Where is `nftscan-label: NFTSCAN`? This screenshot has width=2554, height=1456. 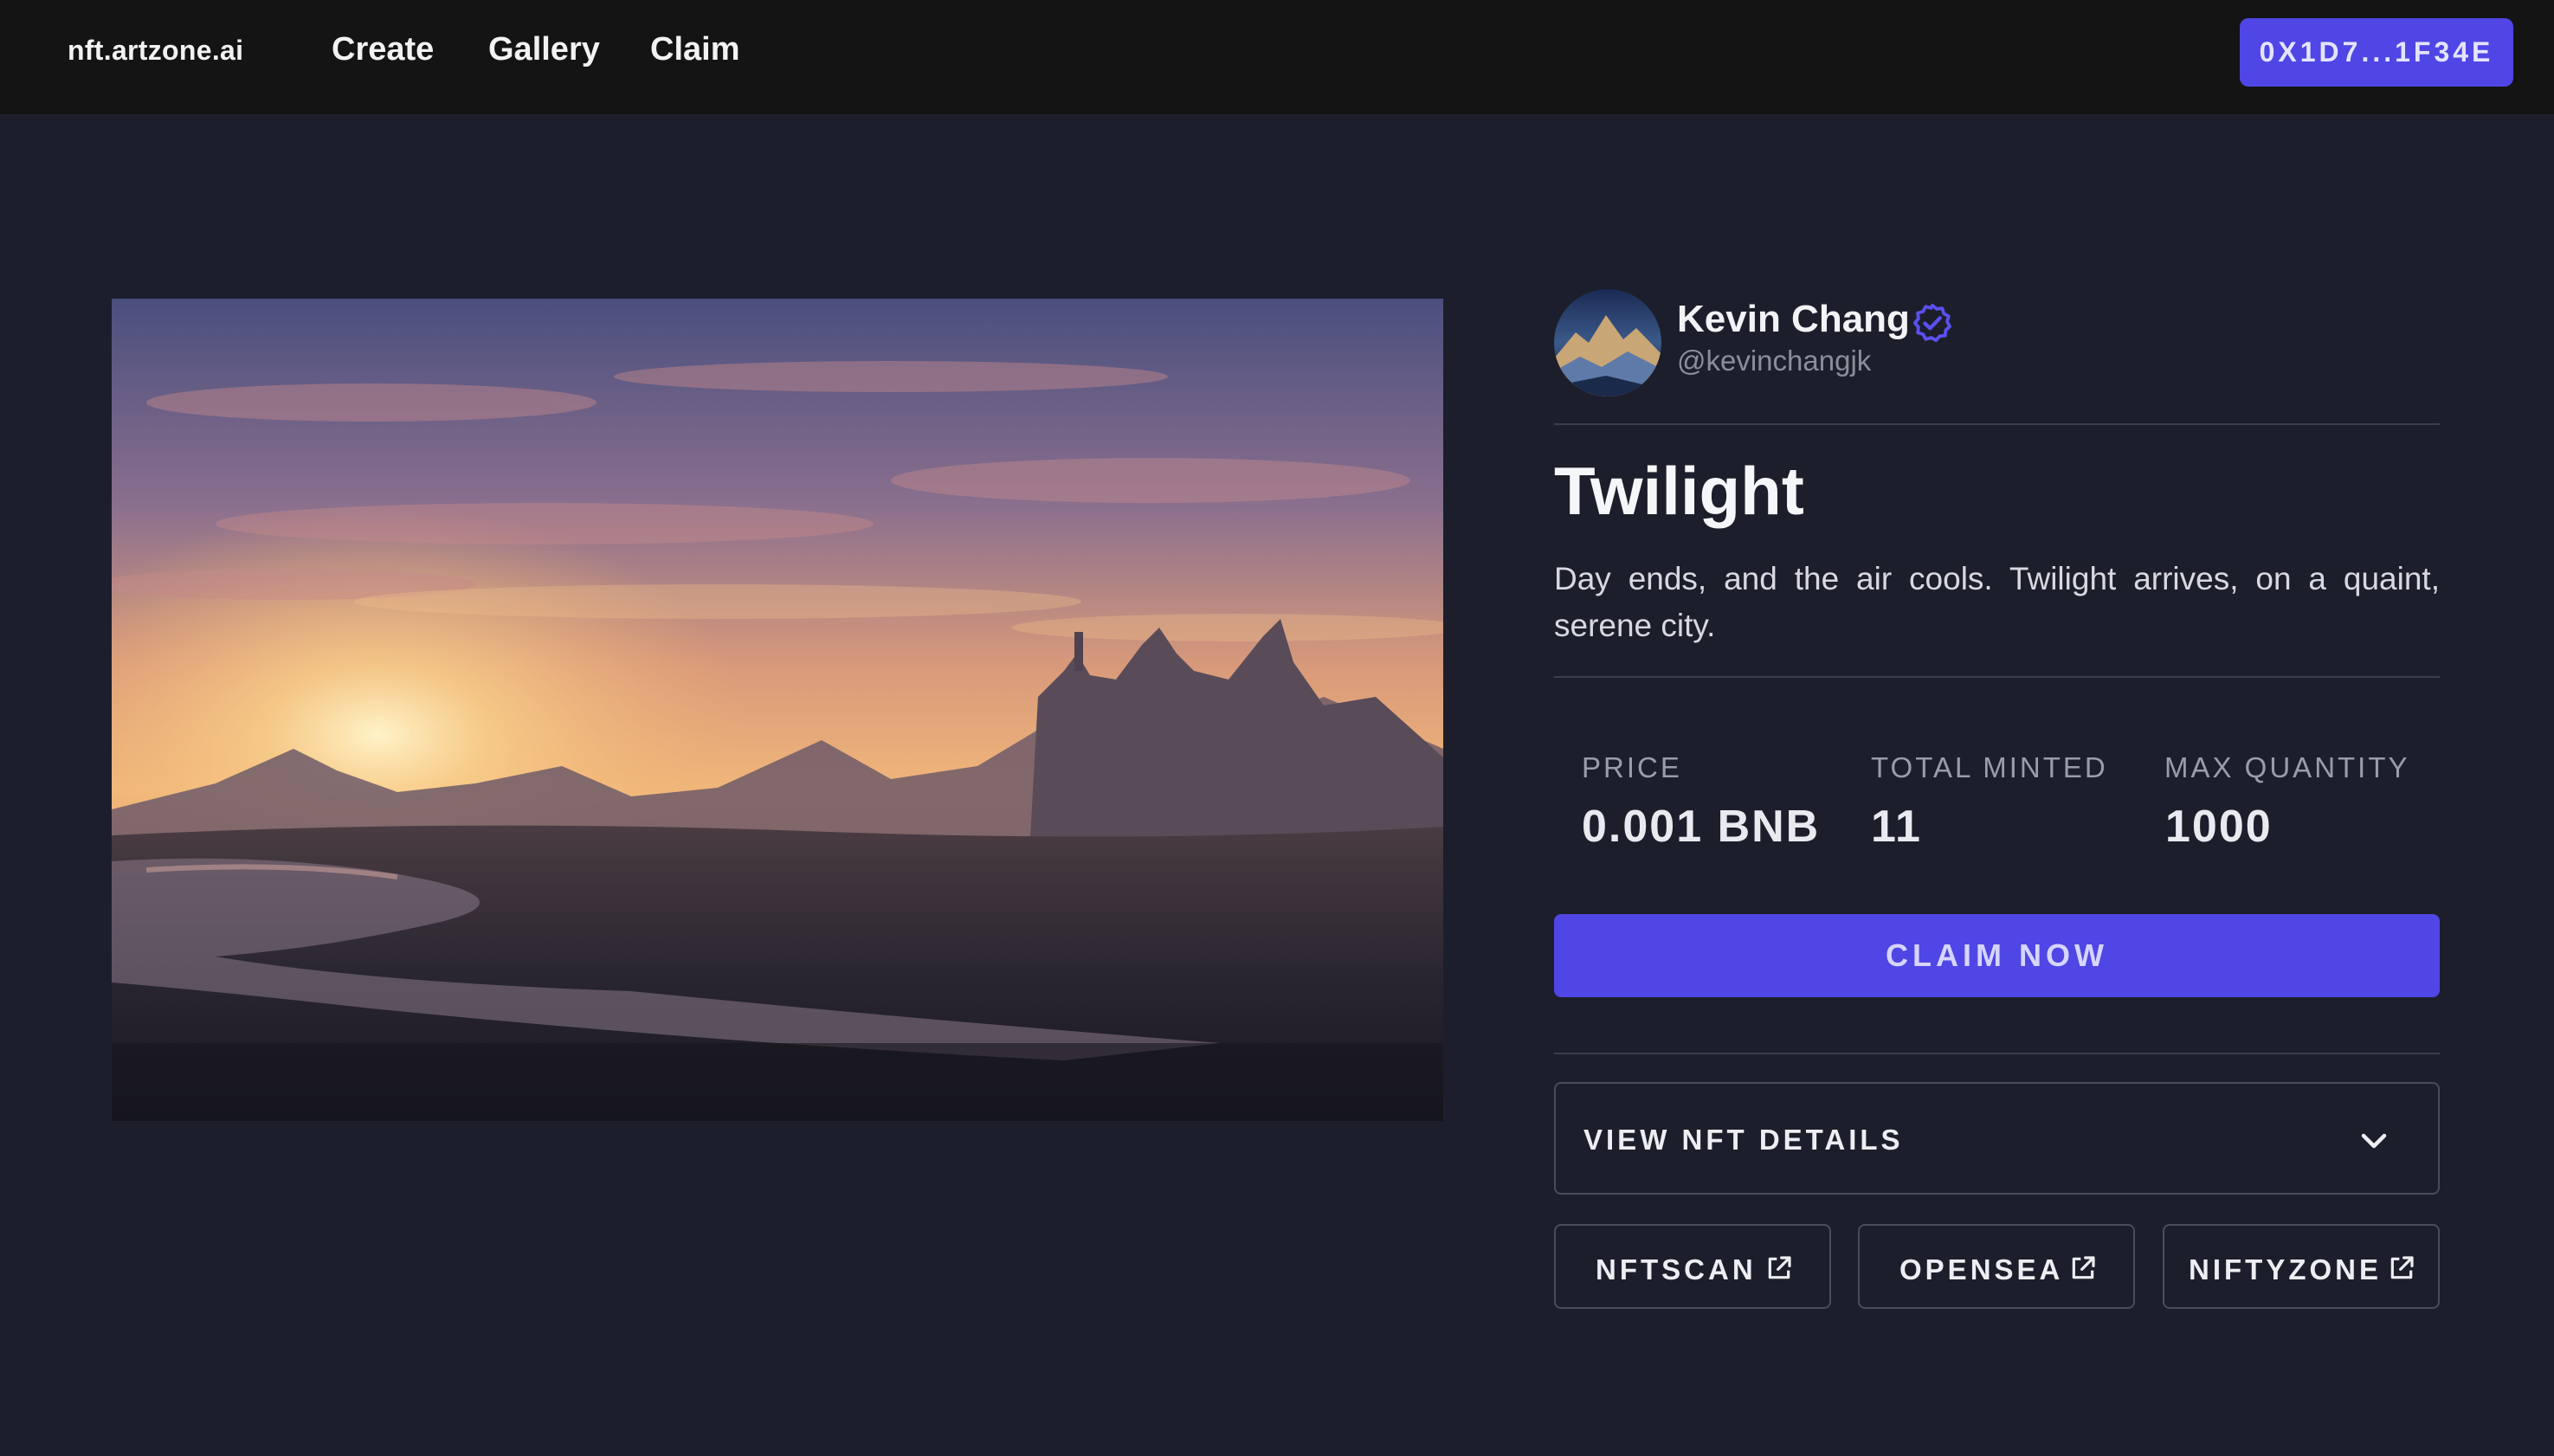 nftscan-label: NFTSCAN is located at coordinates (1676, 1269).